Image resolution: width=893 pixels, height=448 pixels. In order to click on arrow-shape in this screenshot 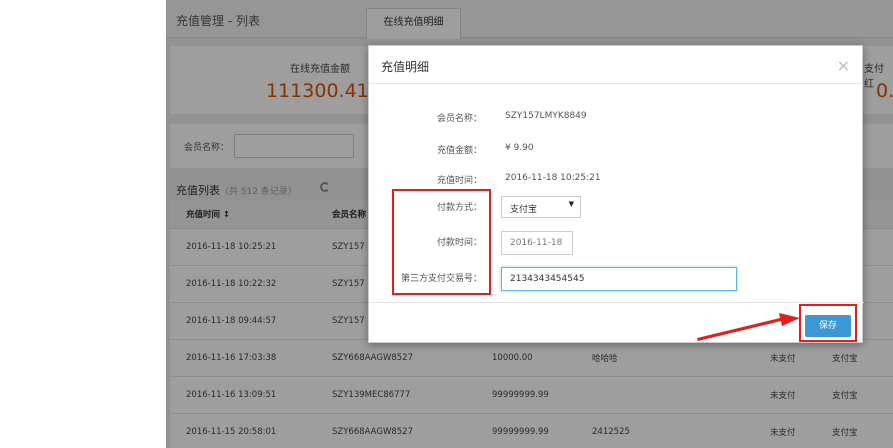, I will do `click(748, 327)`.